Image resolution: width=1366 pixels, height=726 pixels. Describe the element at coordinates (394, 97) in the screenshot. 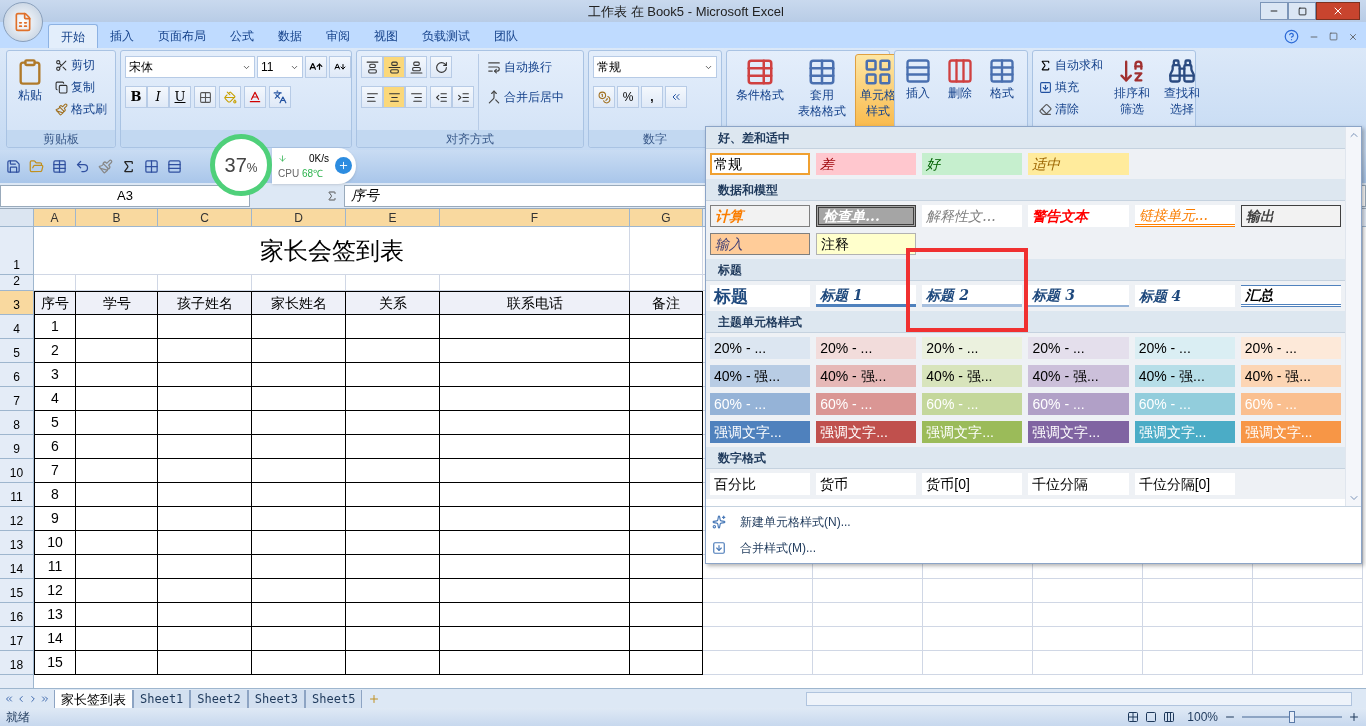

I see `align-center-button` at that location.